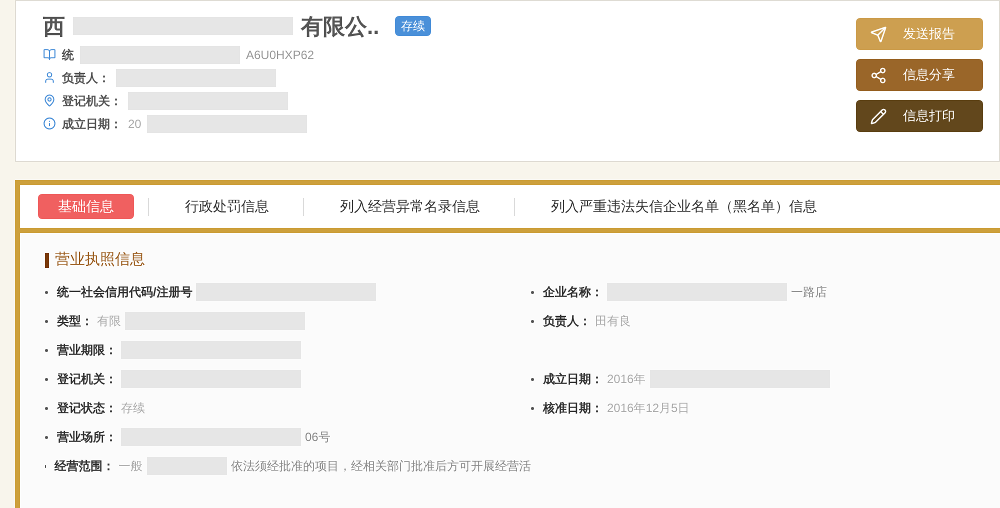 The width and height of the screenshot is (1000, 508). What do you see at coordinates (84, 466) in the screenshot?
I see `field-label: 经营范围：` at bounding box center [84, 466].